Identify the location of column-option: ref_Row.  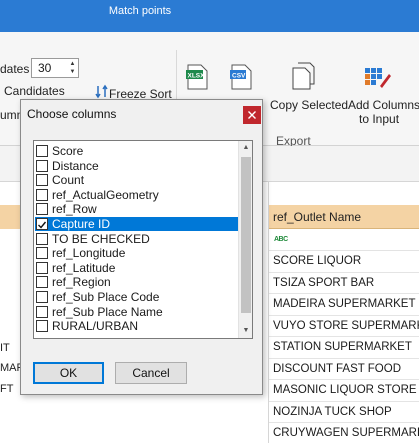
(136, 209).